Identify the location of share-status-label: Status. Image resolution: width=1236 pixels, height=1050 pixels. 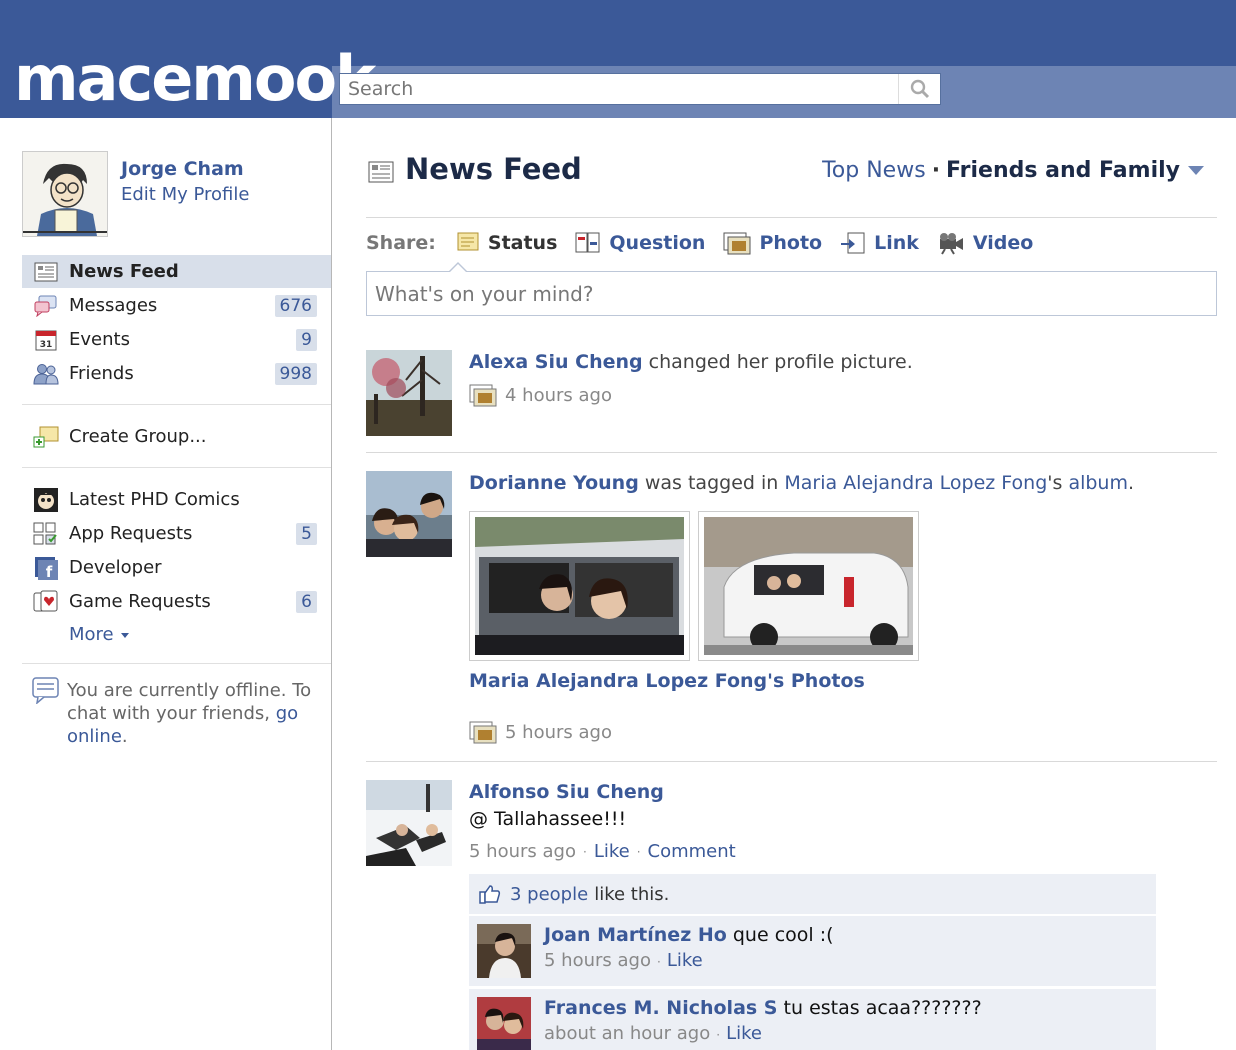
(522, 243).